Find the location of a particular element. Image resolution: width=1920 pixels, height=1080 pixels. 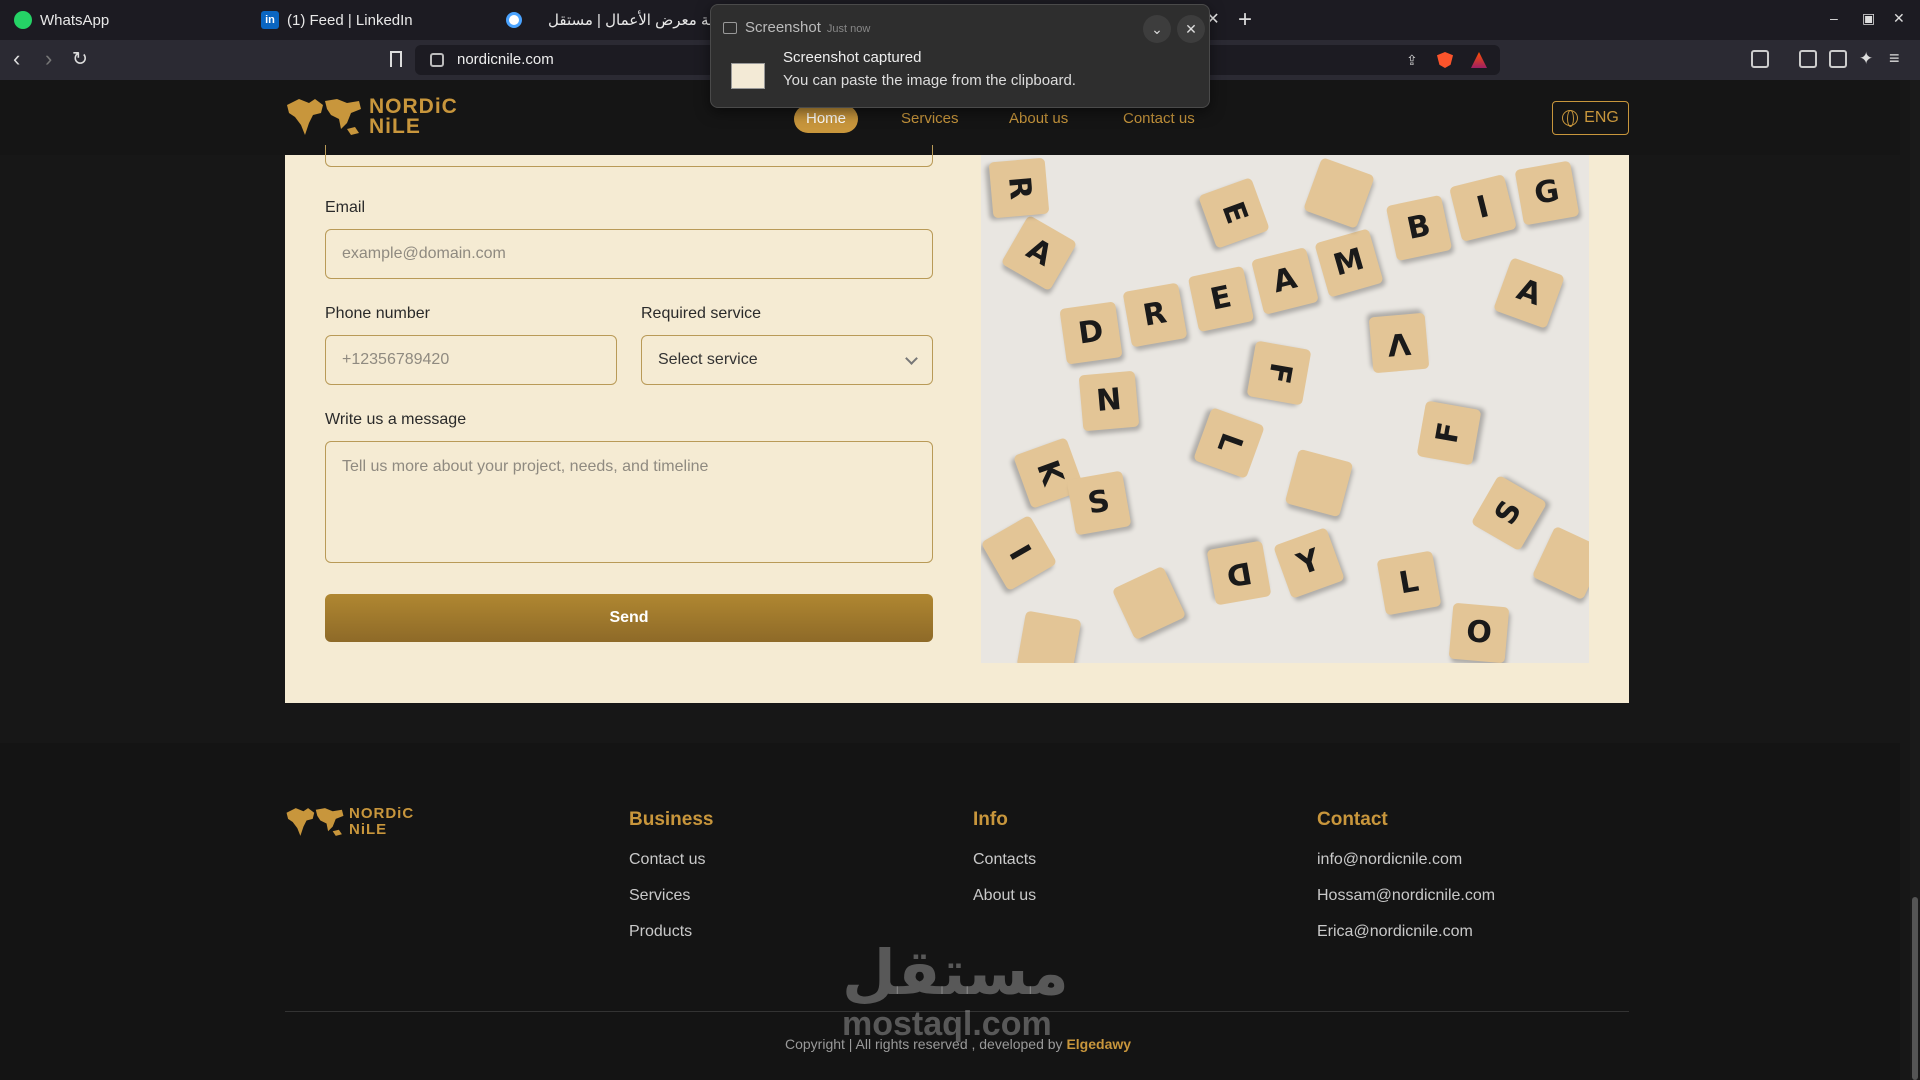

chevron-down-icon: ⌄ is located at coordinates (1157, 29).